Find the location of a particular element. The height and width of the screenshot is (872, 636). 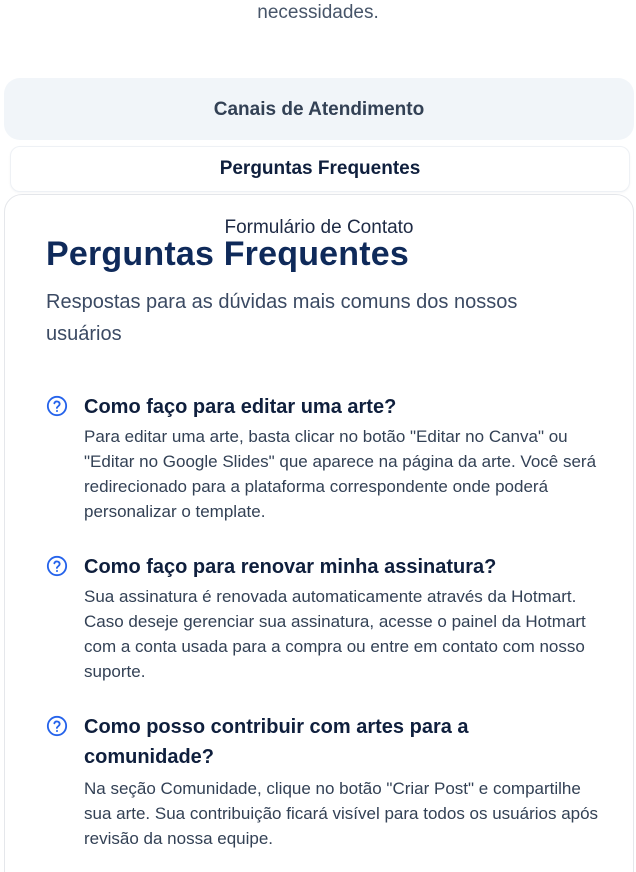

tab-canais-de-atendimento: Canais de Atendimento is located at coordinates (319, 110).